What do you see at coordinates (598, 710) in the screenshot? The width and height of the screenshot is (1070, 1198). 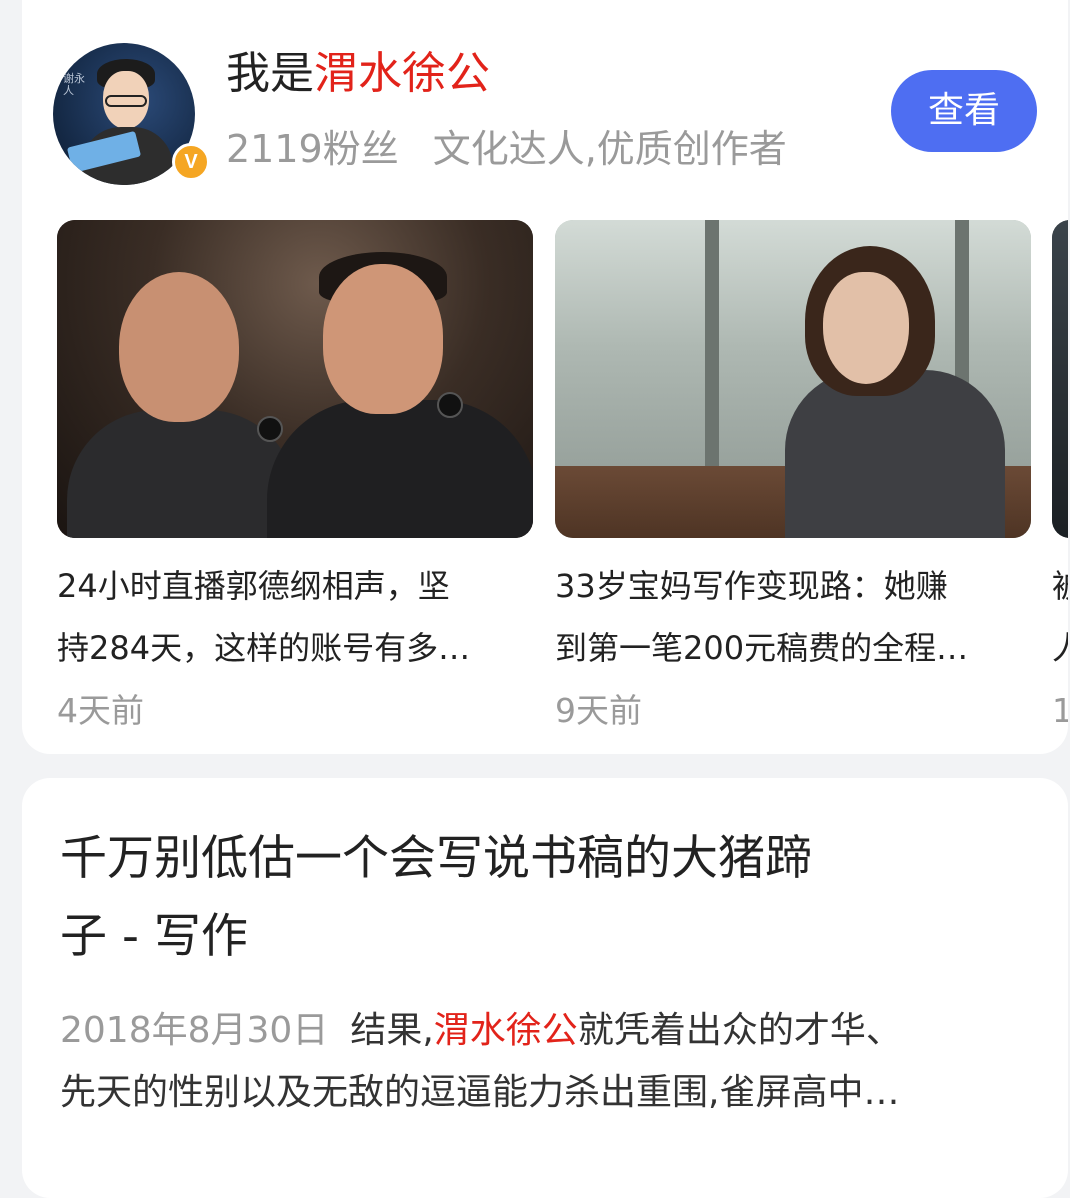 I see `article-time: 9天前` at bounding box center [598, 710].